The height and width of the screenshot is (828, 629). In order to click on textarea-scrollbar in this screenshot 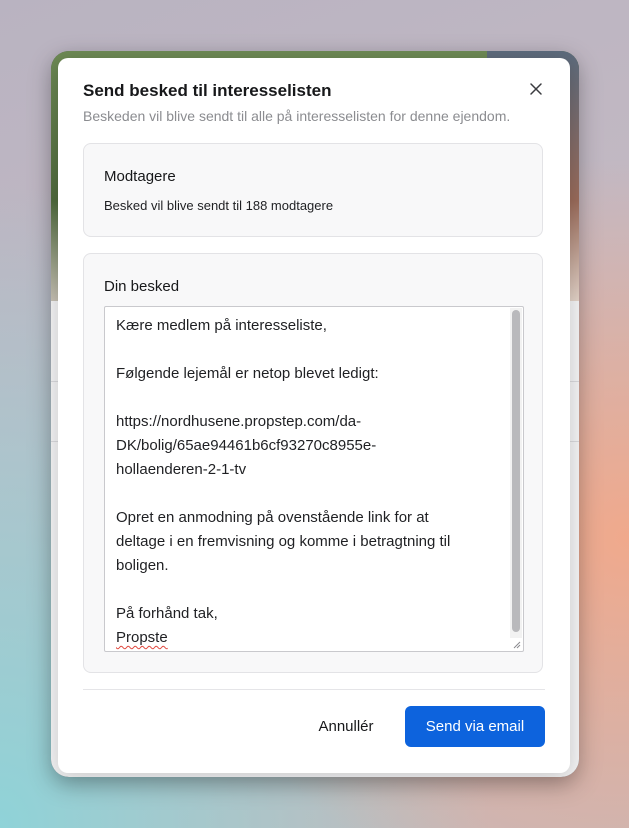, I will do `click(516, 473)`.